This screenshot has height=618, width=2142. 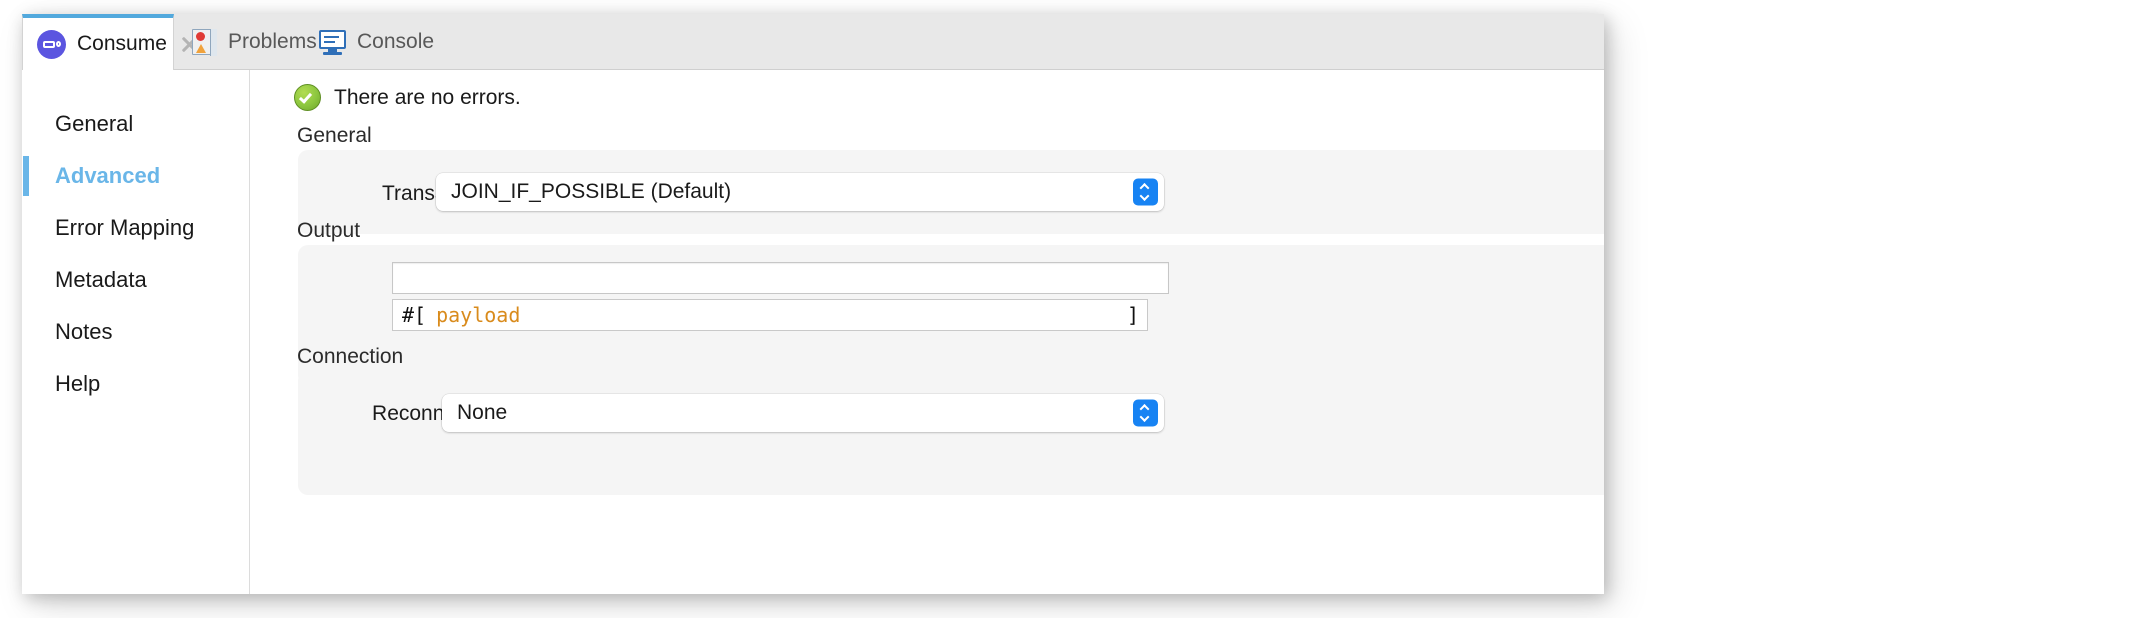 I want to click on validation-status: There are no errors., so click(x=407, y=97).